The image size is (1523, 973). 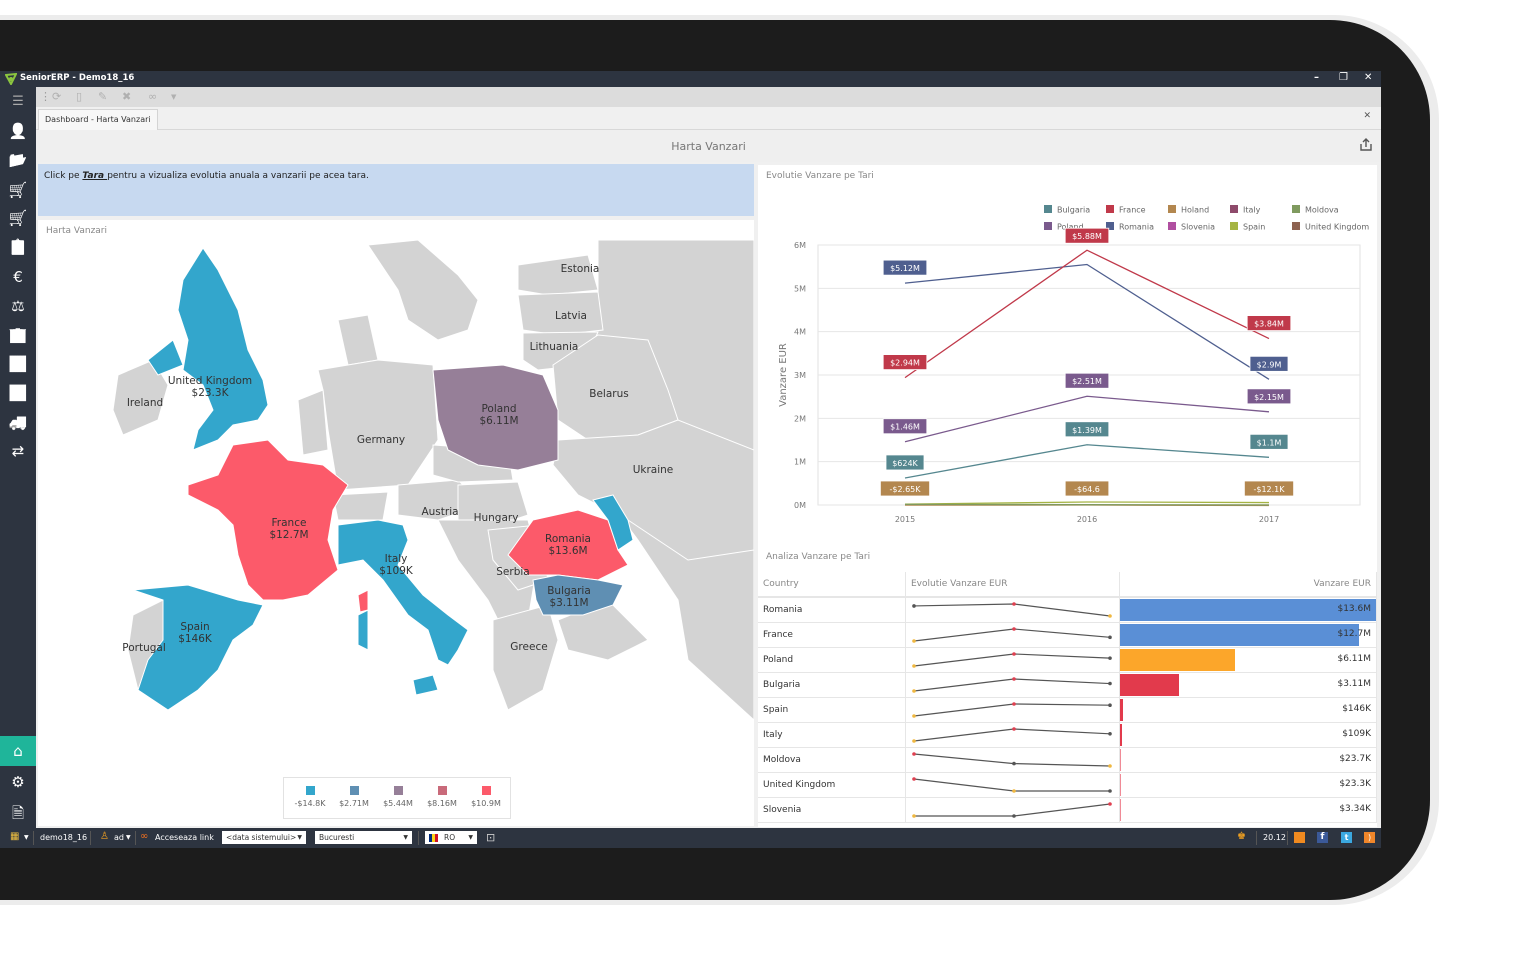 What do you see at coordinates (1330, 227) in the screenshot?
I see `chart-legend-item: United Kingdom` at bounding box center [1330, 227].